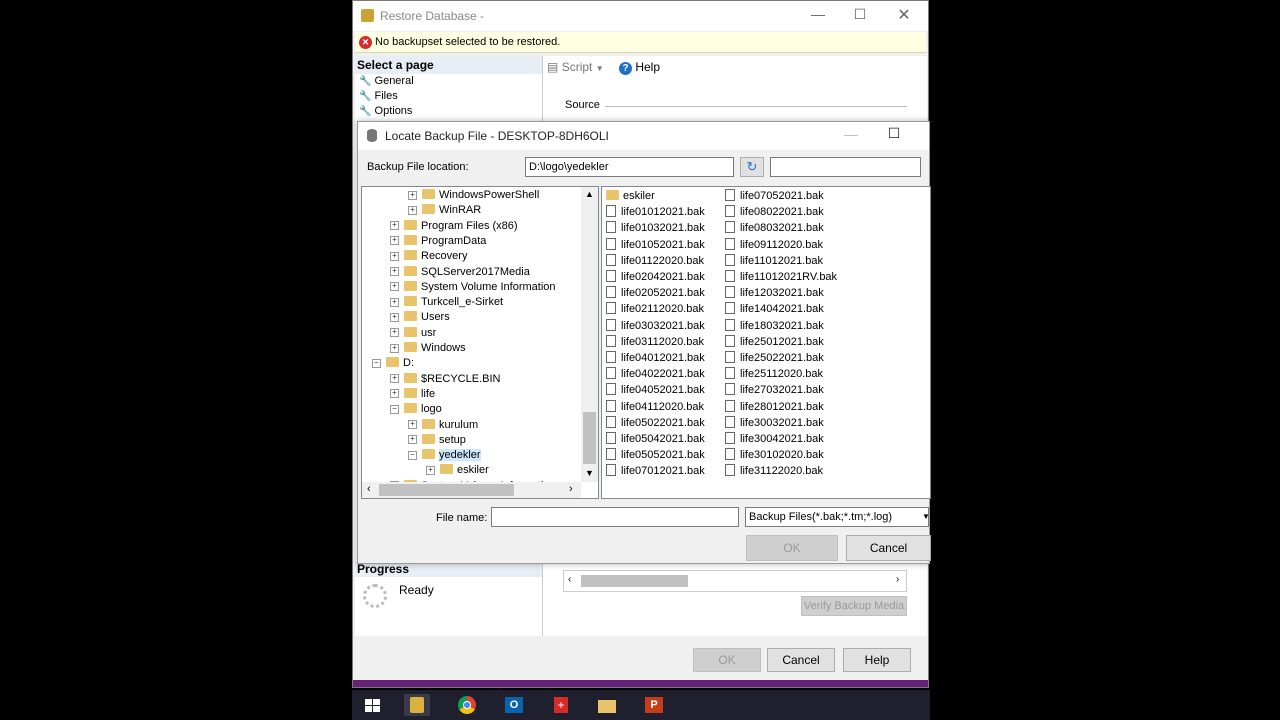  Describe the element at coordinates (460, 272) in the screenshot. I see `tree-node: + SQLServer2017Media` at that location.